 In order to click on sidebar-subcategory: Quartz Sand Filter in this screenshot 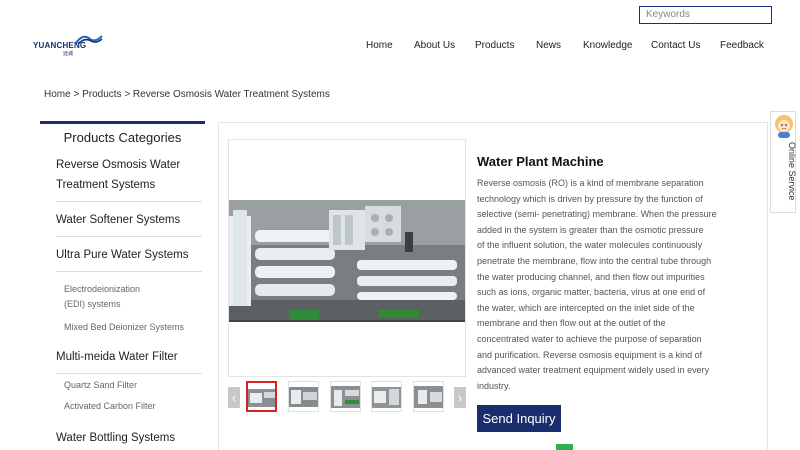, I will do `click(134, 384)`.